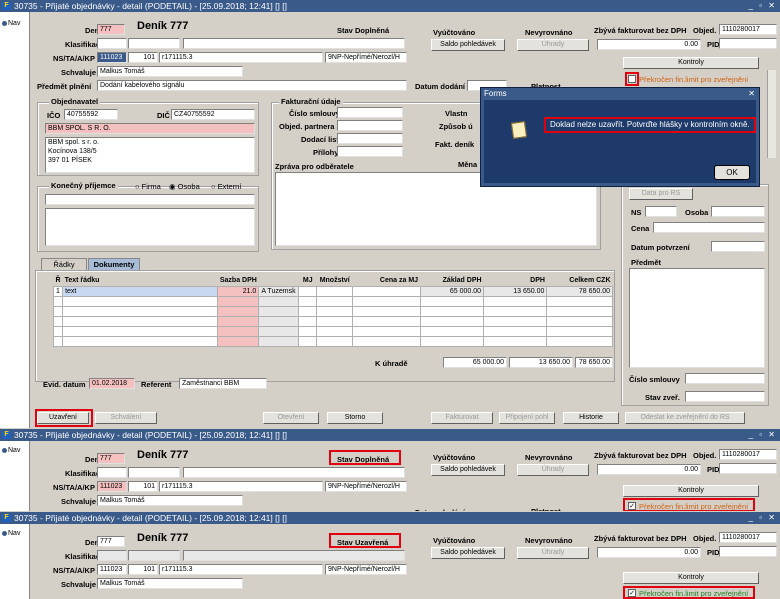 The height and width of the screenshot is (599, 780). What do you see at coordinates (751, 93) in the screenshot?
I see `dialog-close-icon: ✕` at bounding box center [751, 93].